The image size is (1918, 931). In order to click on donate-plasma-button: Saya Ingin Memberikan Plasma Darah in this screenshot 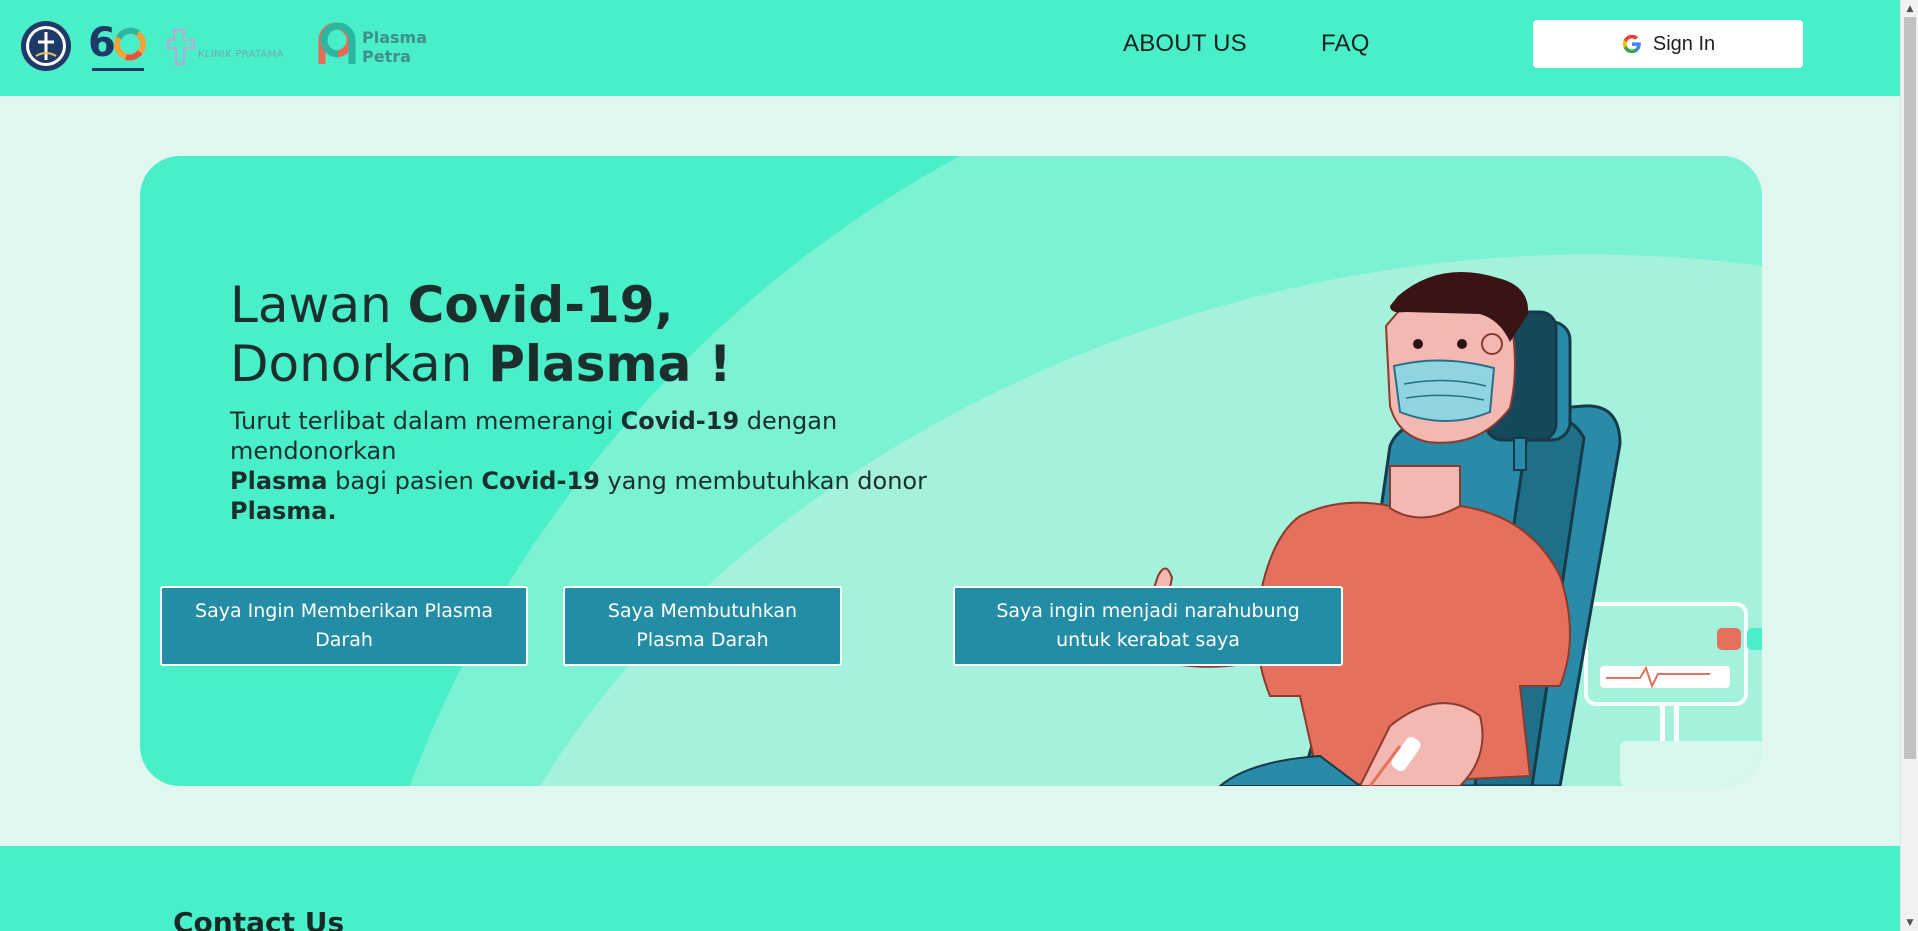, I will do `click(344, 626)`.